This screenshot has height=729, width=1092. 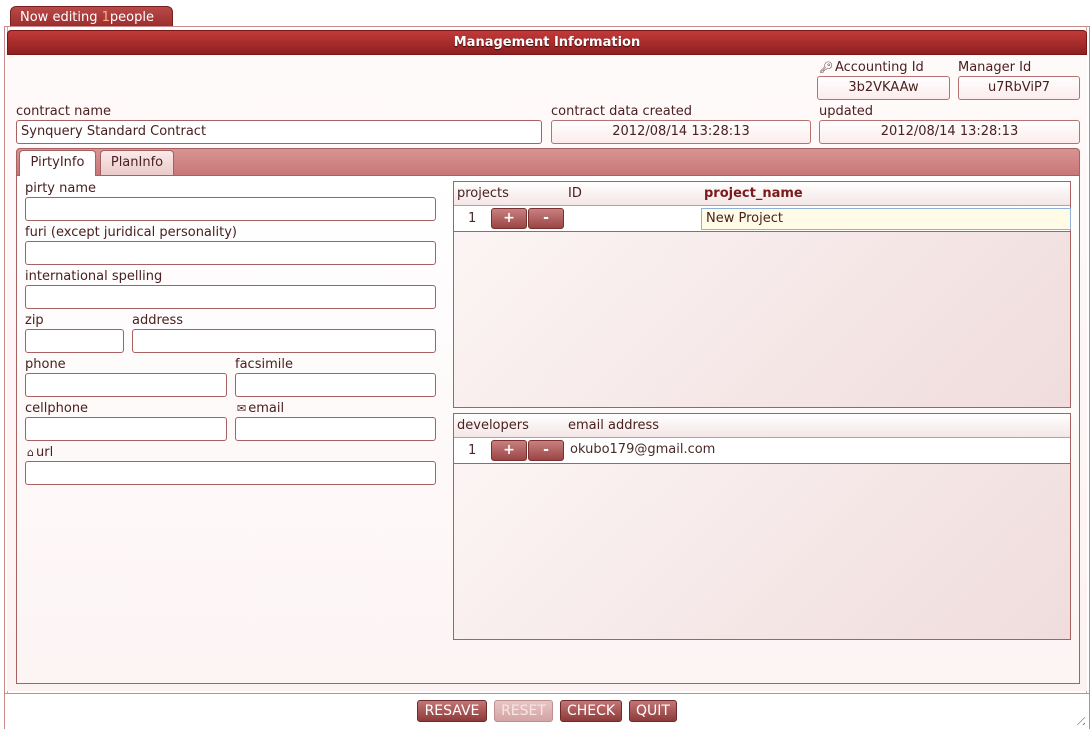 What do you see at coordinates (633, 218) in the screenshot?
I see `project-id-cell` at bounding box center [633, 218].